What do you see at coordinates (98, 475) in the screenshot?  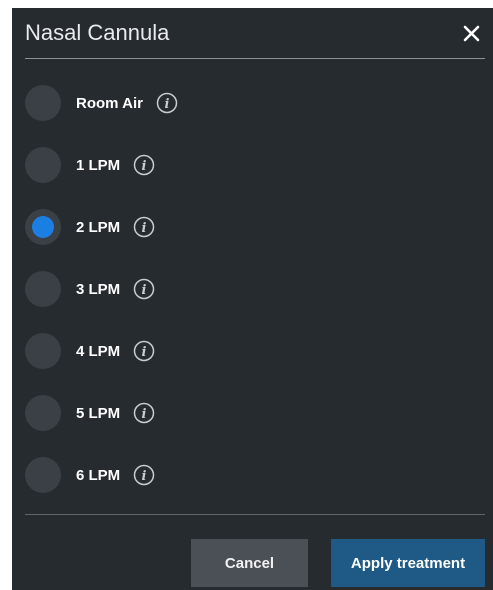 I see `option-label: 6 LPM` at bounding box center [98, 475].